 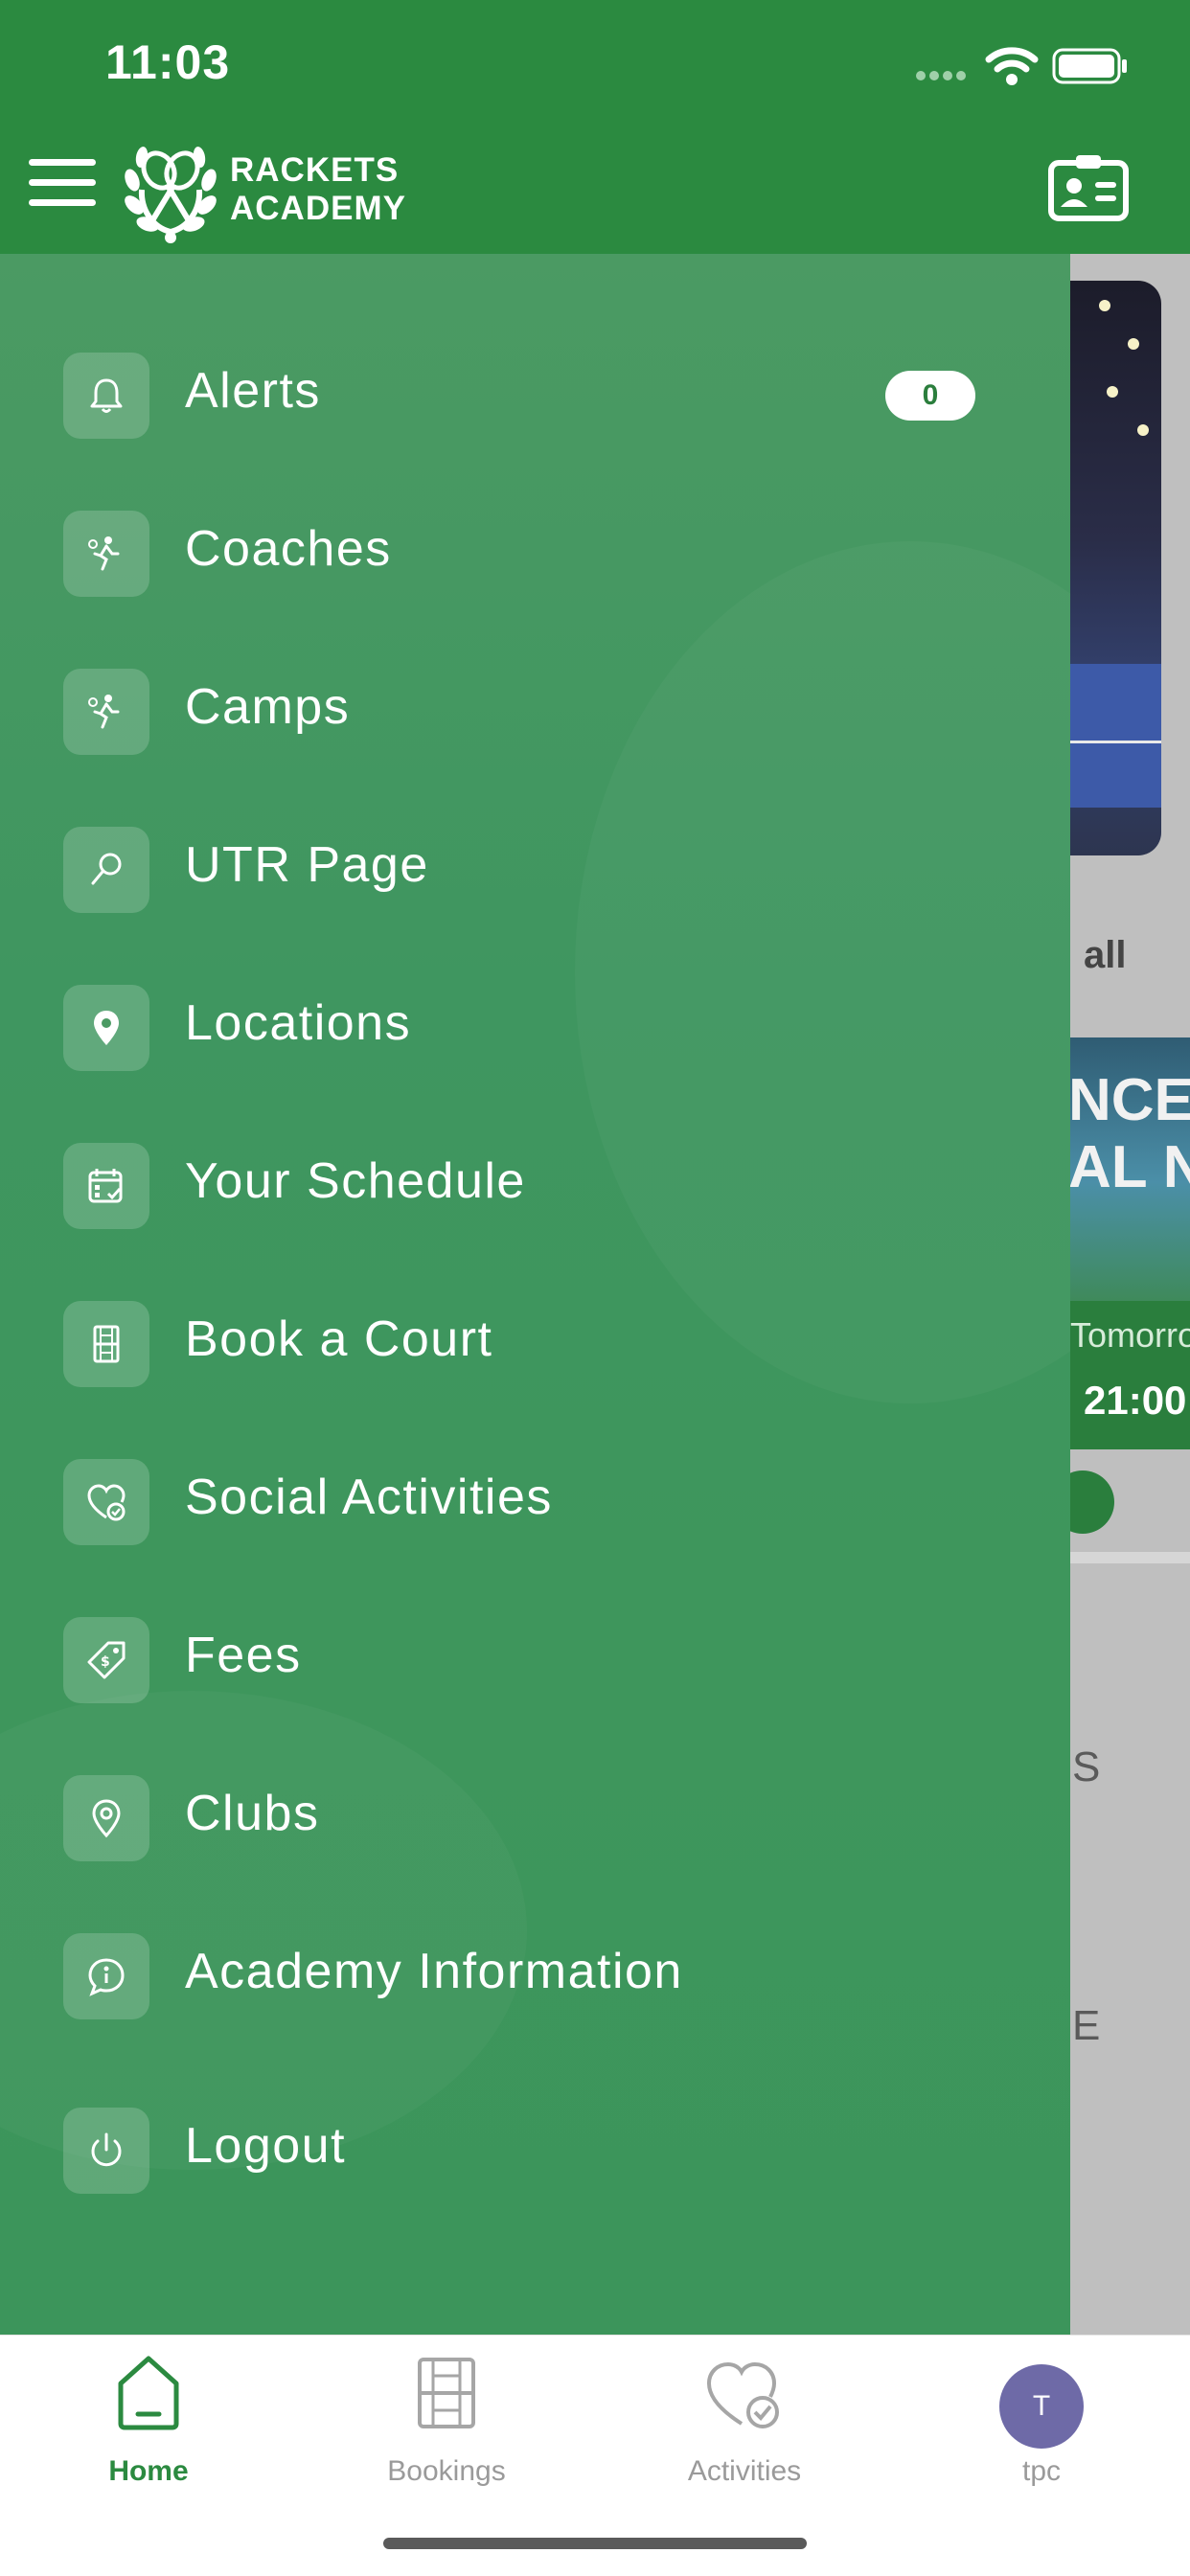 I want to click on tab-label: tpc, so click(x=1041, y=2471).